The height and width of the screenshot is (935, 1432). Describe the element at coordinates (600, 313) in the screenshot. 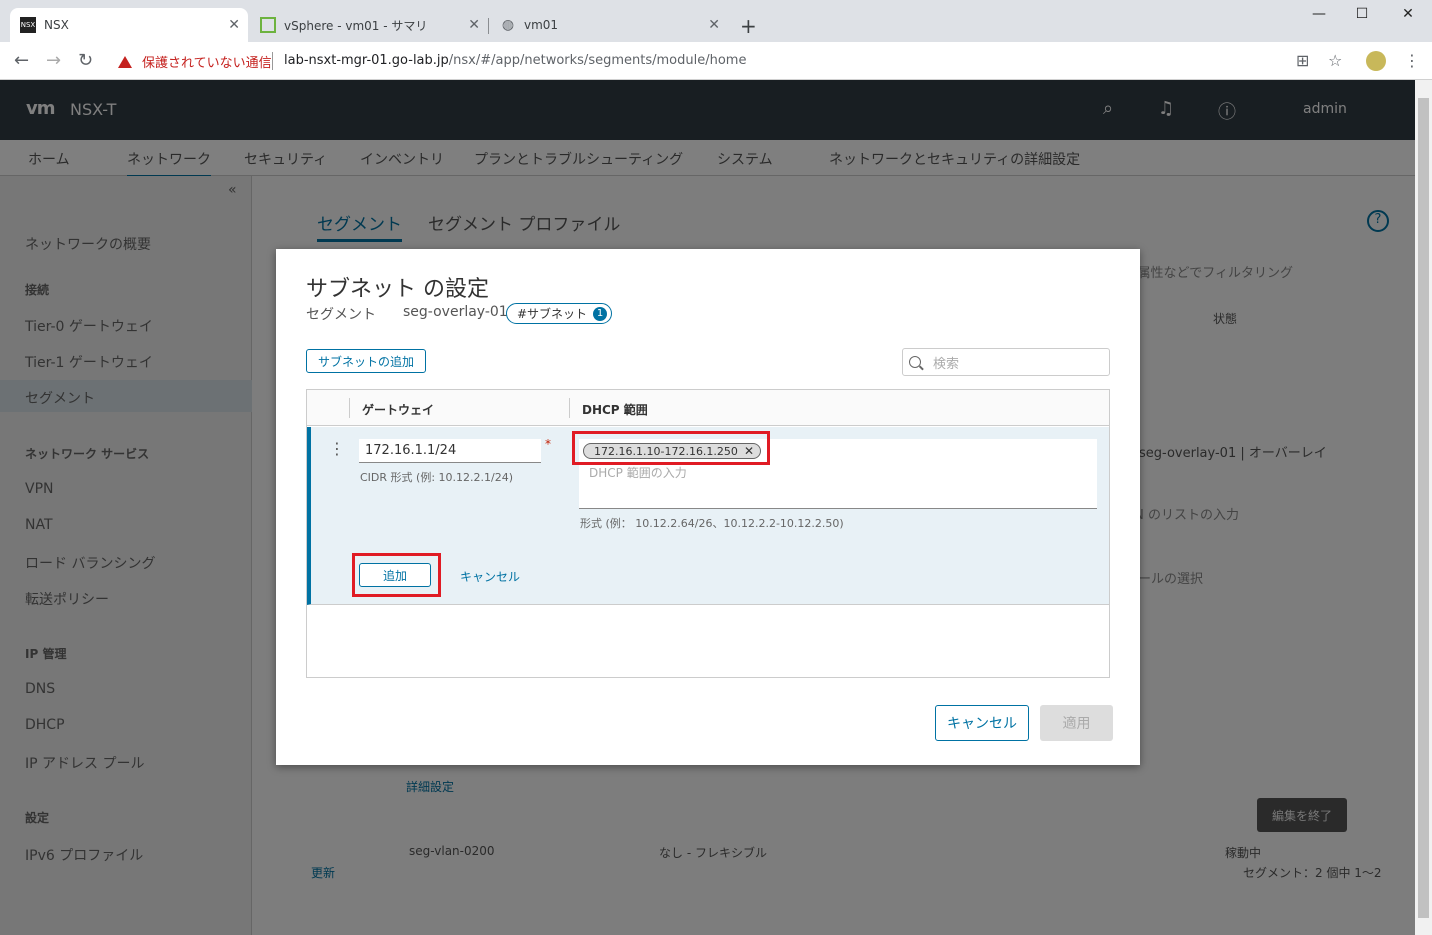

I see `subnet-count: 1` at that location.